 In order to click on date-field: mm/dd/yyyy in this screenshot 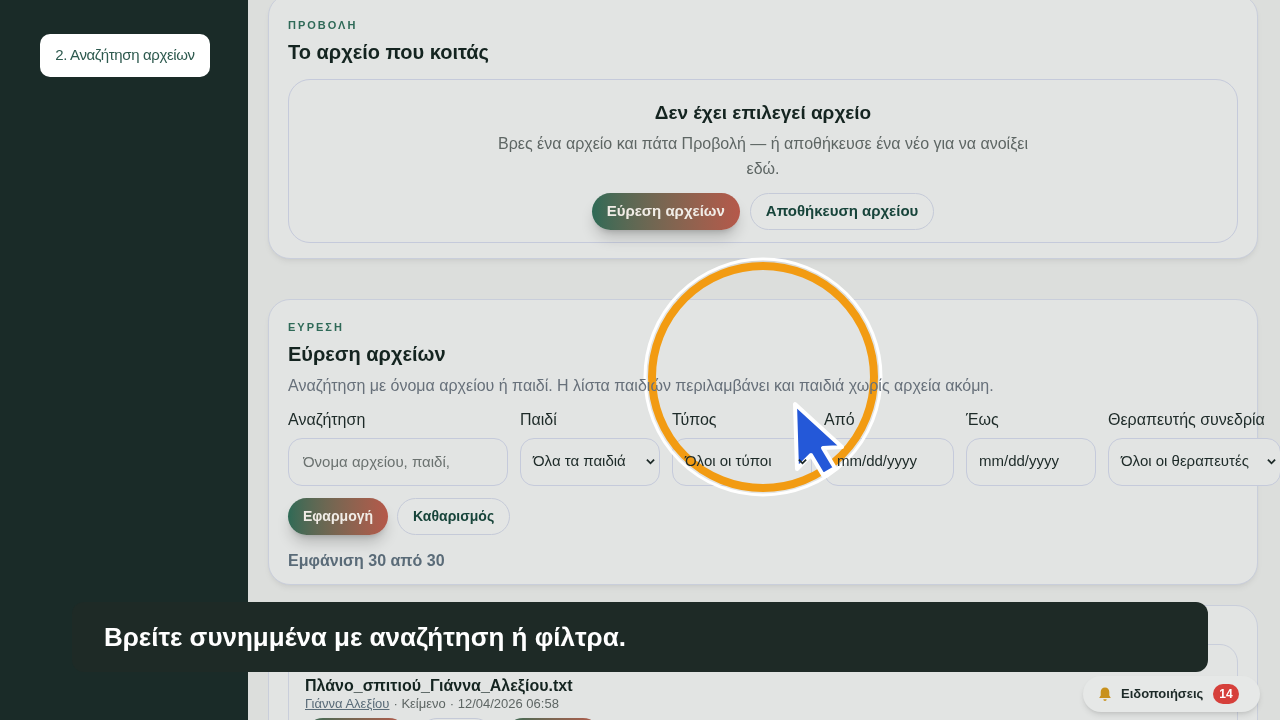, I will do `click(1031, 461)`.